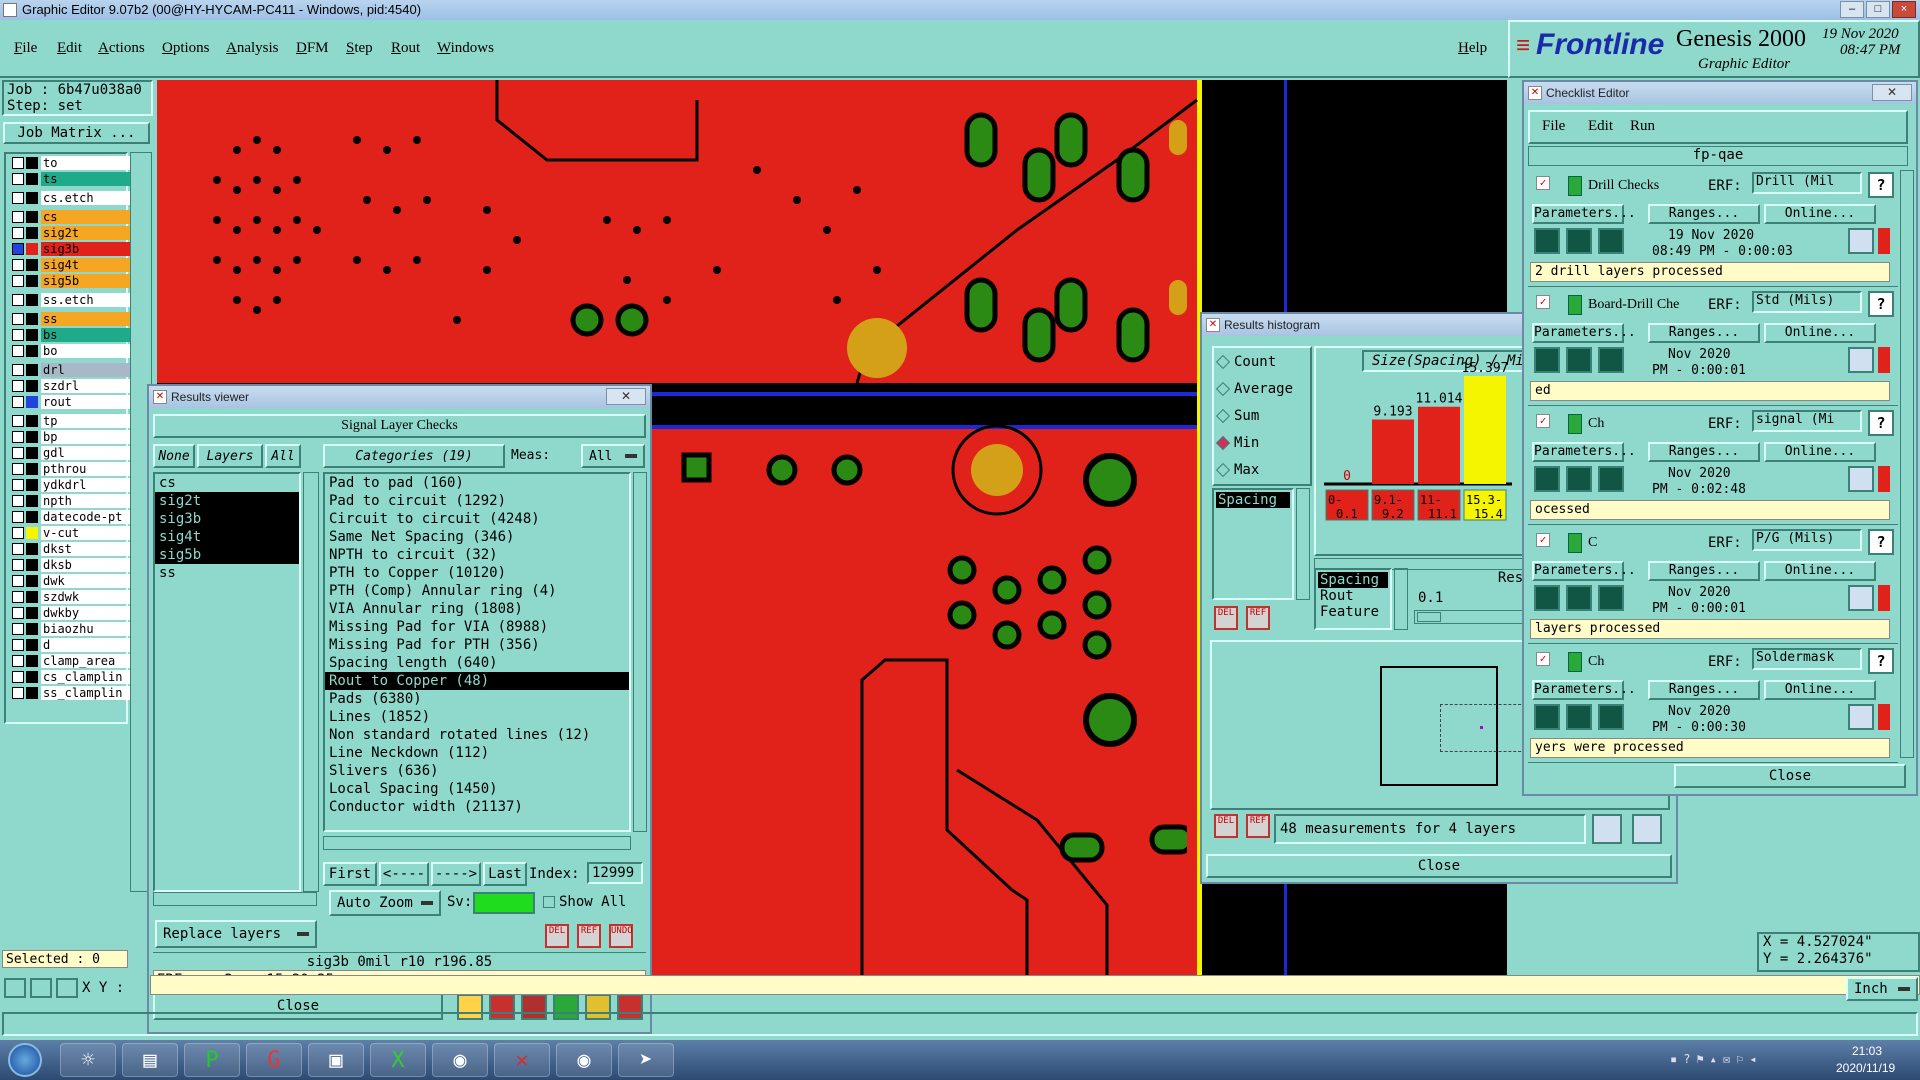  I want to click on layer-row: cs.etch, so click(71, 198).